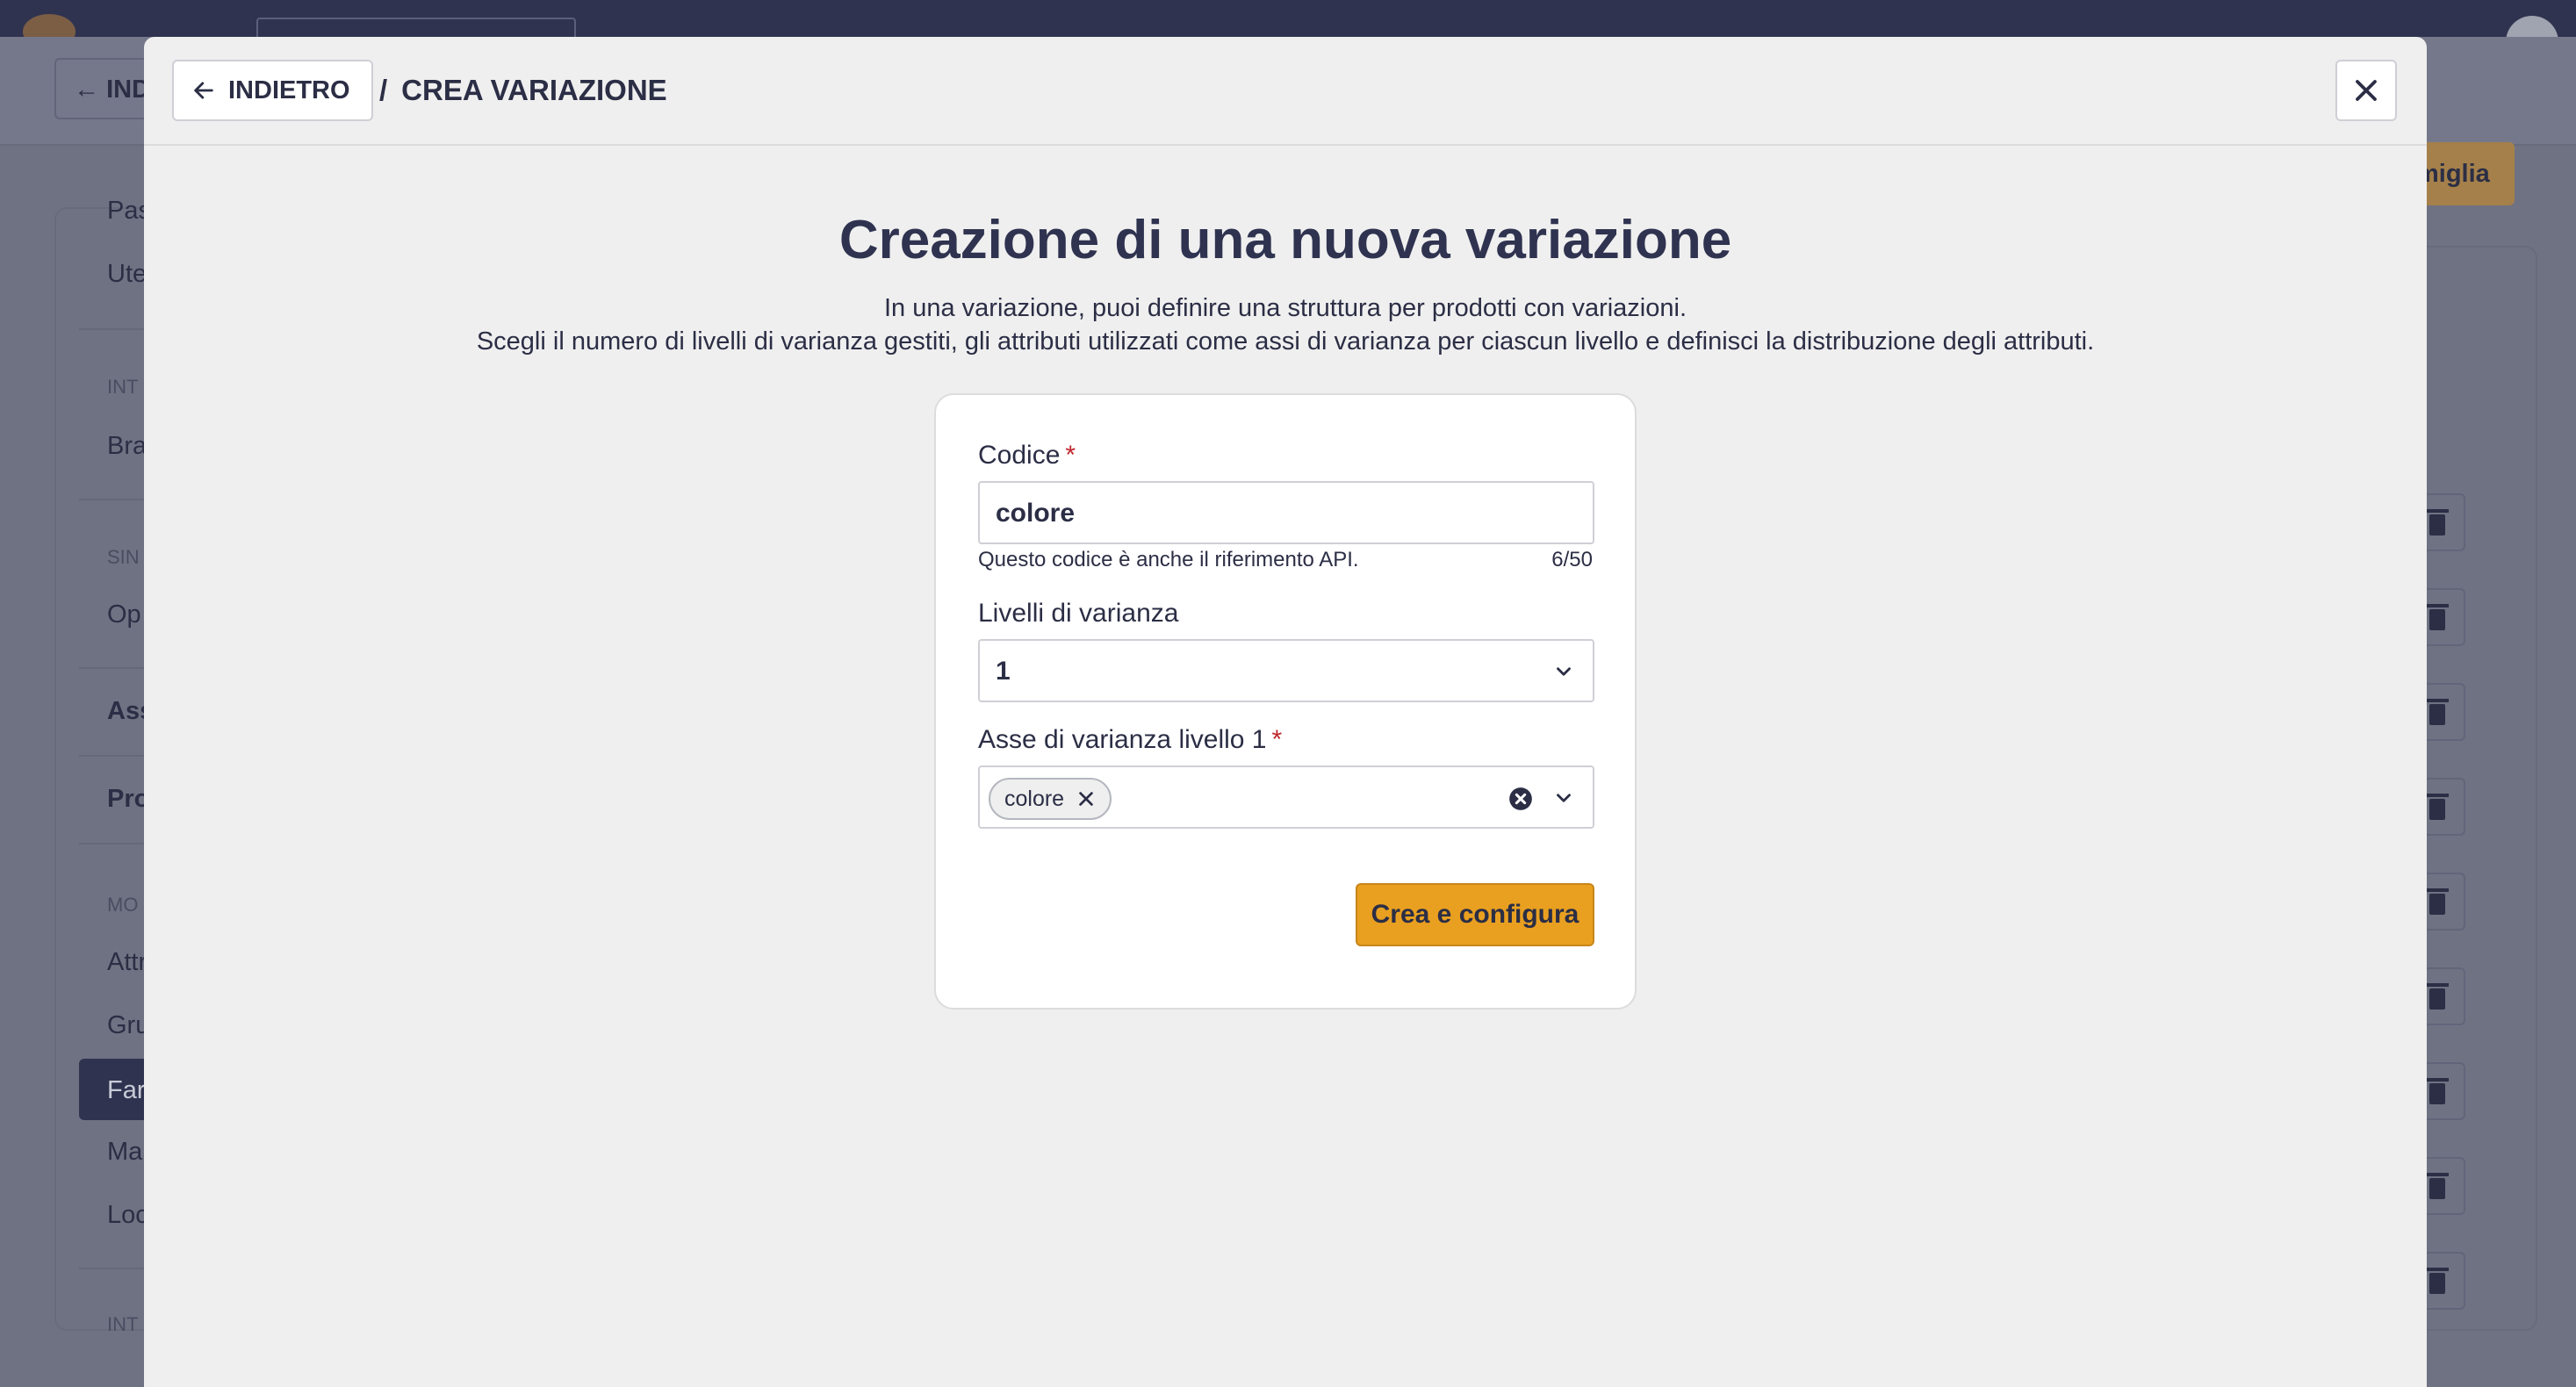 The height and width of the screenshot is (1387, 2576). Describe the element at coordinates (1286, 797) in the screenshot. I see `axis-multiselect: colore` at that location.